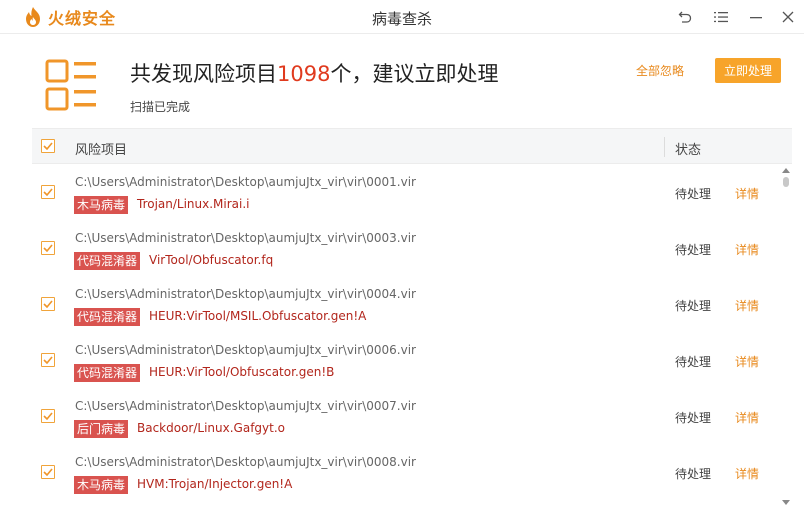  I want to click on select-all-checkbox, so click(48, 146).